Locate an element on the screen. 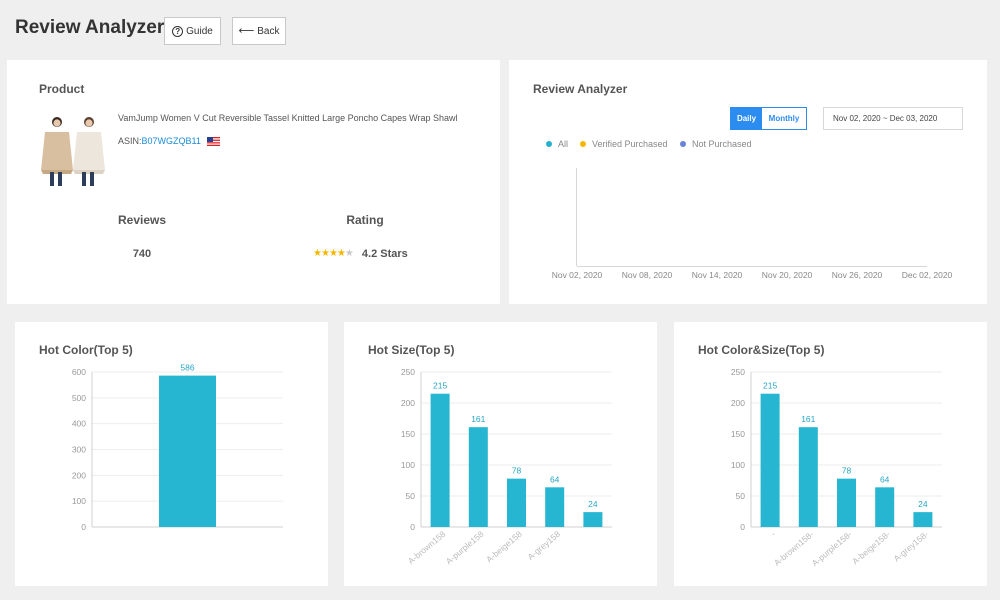 The image size is (1000, 600). guide-button: ? Guide is located at coordinates (192, 31).